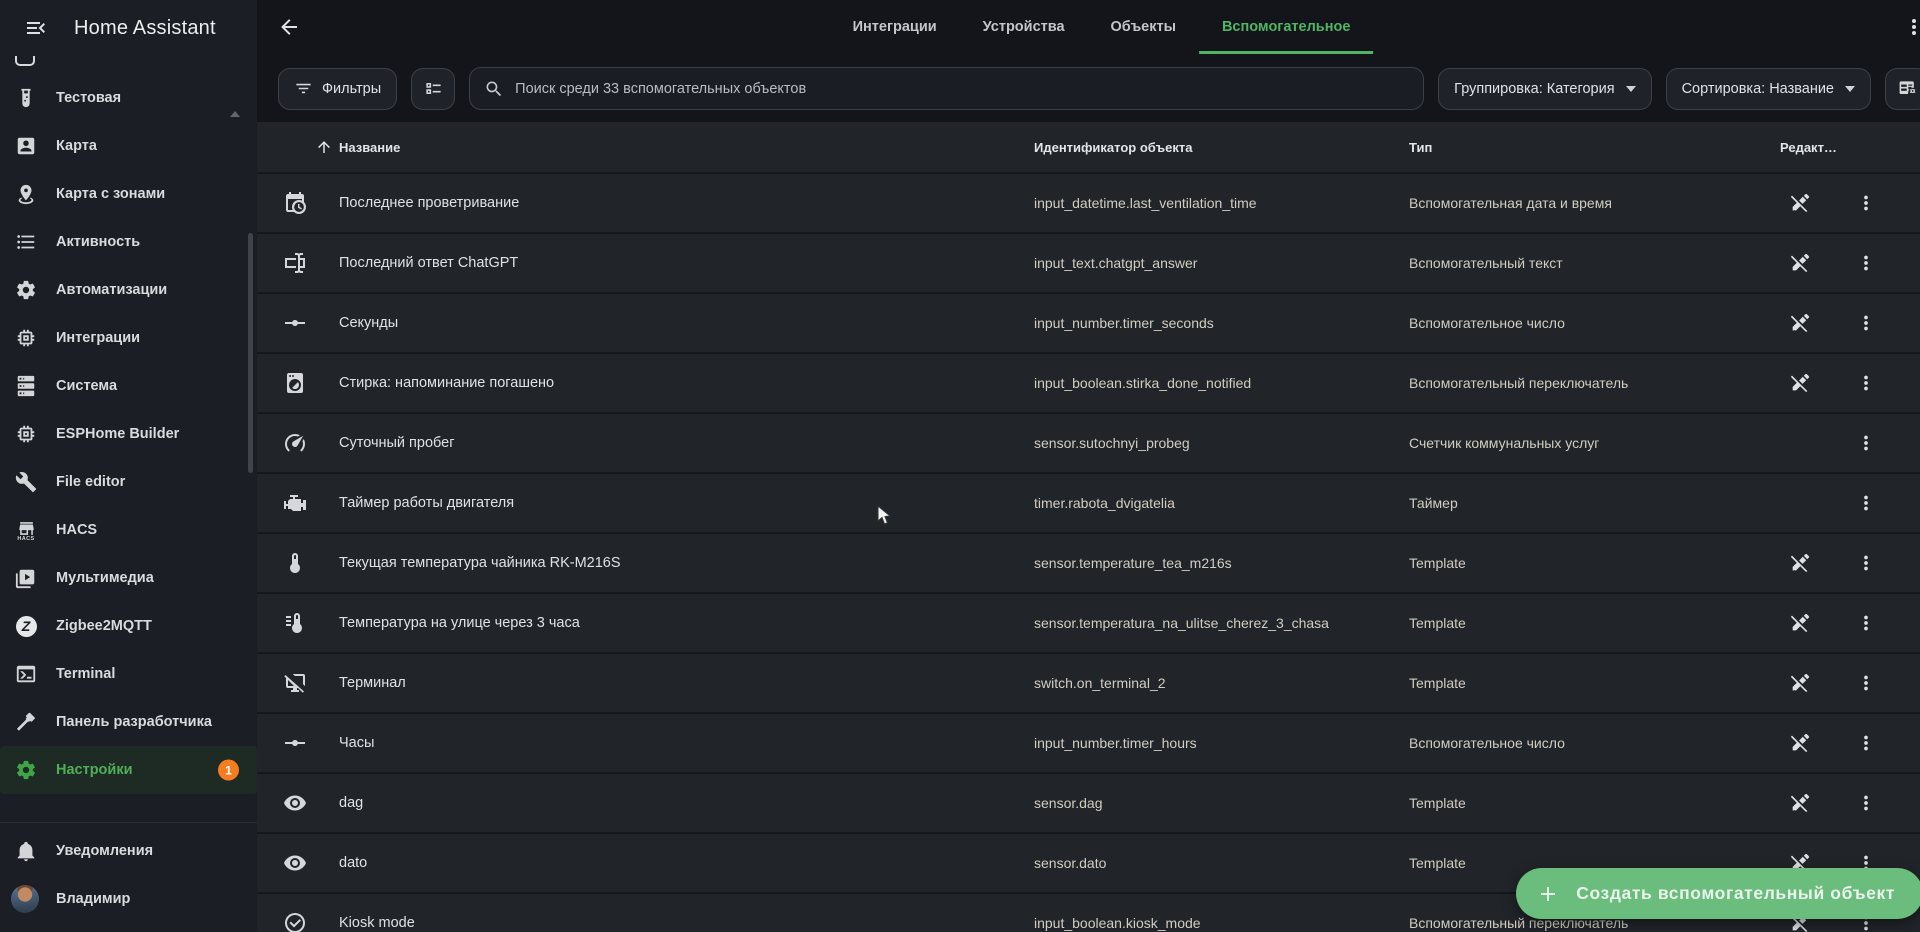  I want to click on row-name: Kiosk mode, so click(377, 923).